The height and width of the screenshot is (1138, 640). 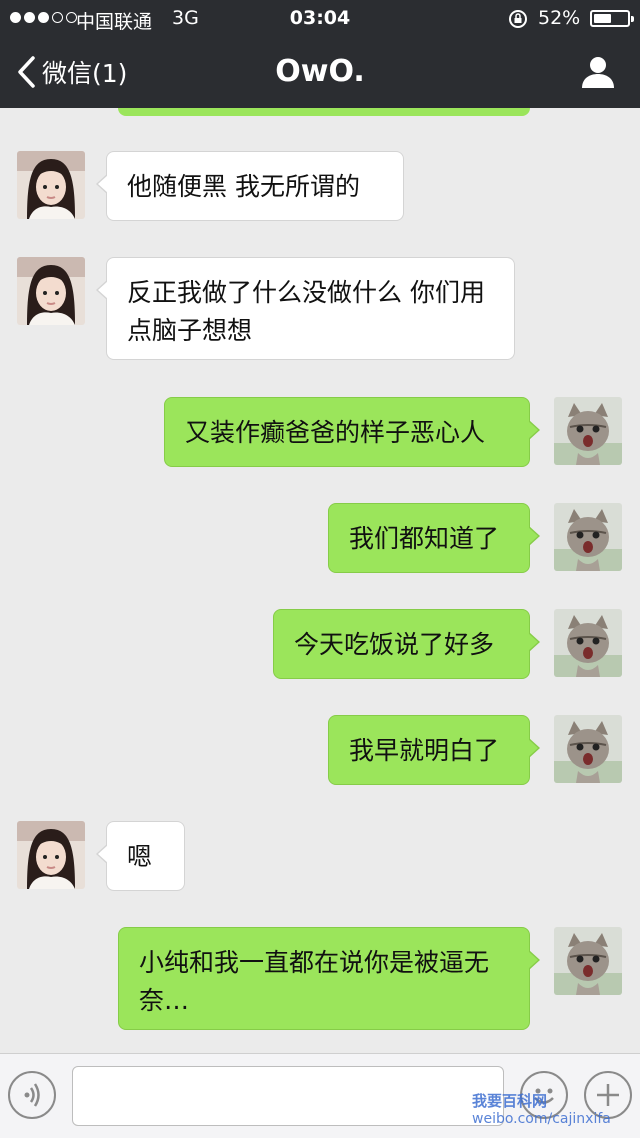 I want to click on watermark: 我要百科网 weibo.com/cajinxifa, so click(x=541, y=1108).